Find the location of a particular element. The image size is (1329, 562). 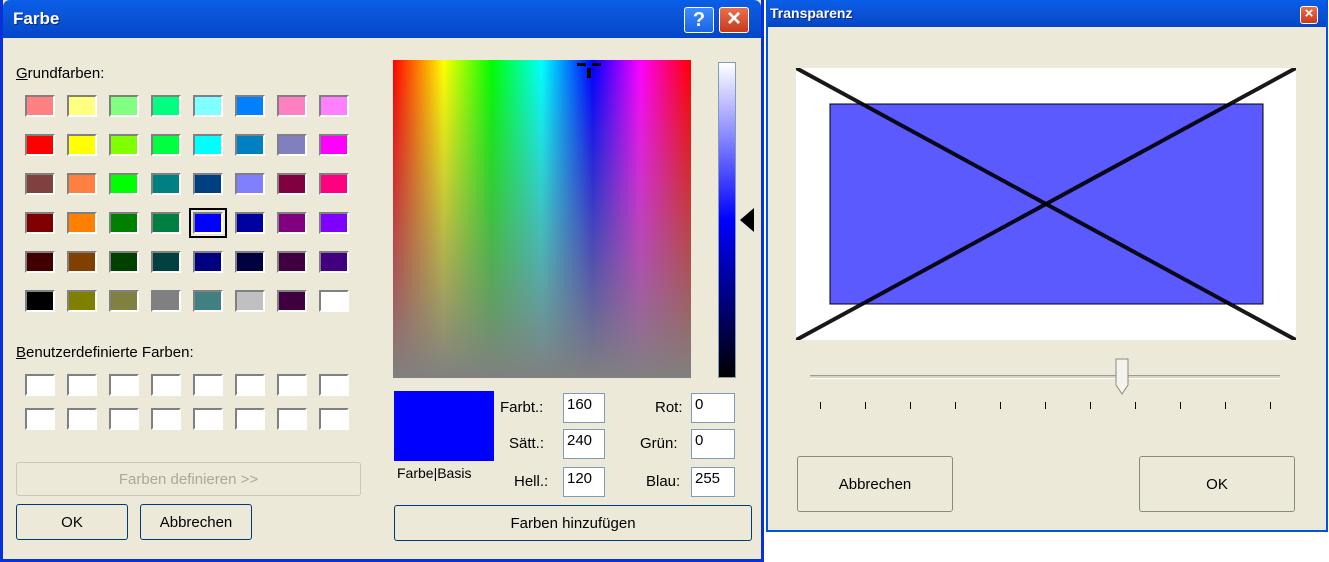

define-colors-button: Farben definieren >> is located at coordinates (188, 479).